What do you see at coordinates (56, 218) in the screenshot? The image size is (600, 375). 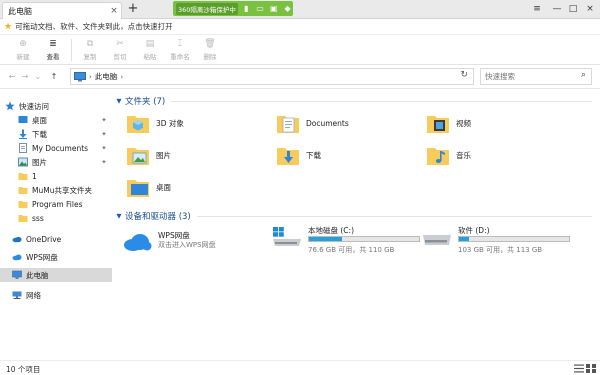 I see `sidebar-item-sss: sss` at bounding box center [56, 218].